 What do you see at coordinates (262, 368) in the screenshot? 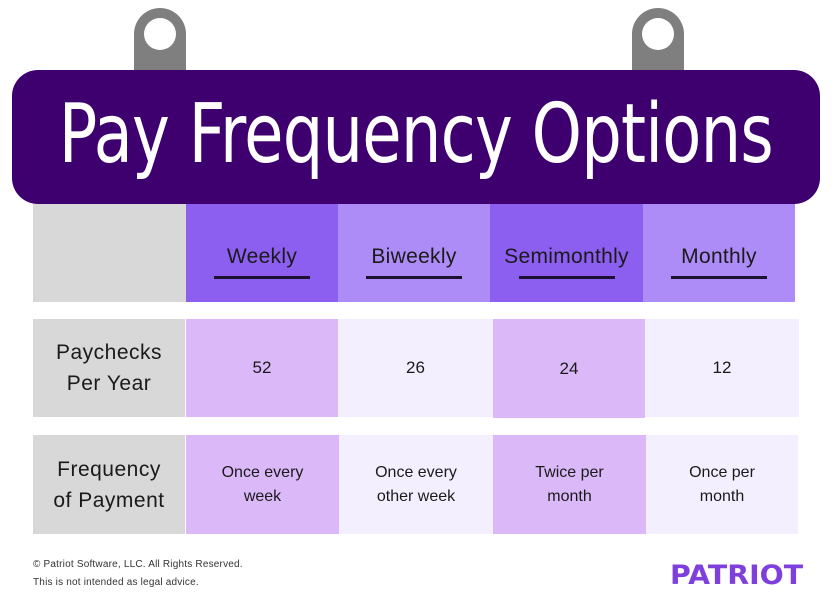
I see `paychecks-weekly-cell: 52` at bounding box center [262, 368].